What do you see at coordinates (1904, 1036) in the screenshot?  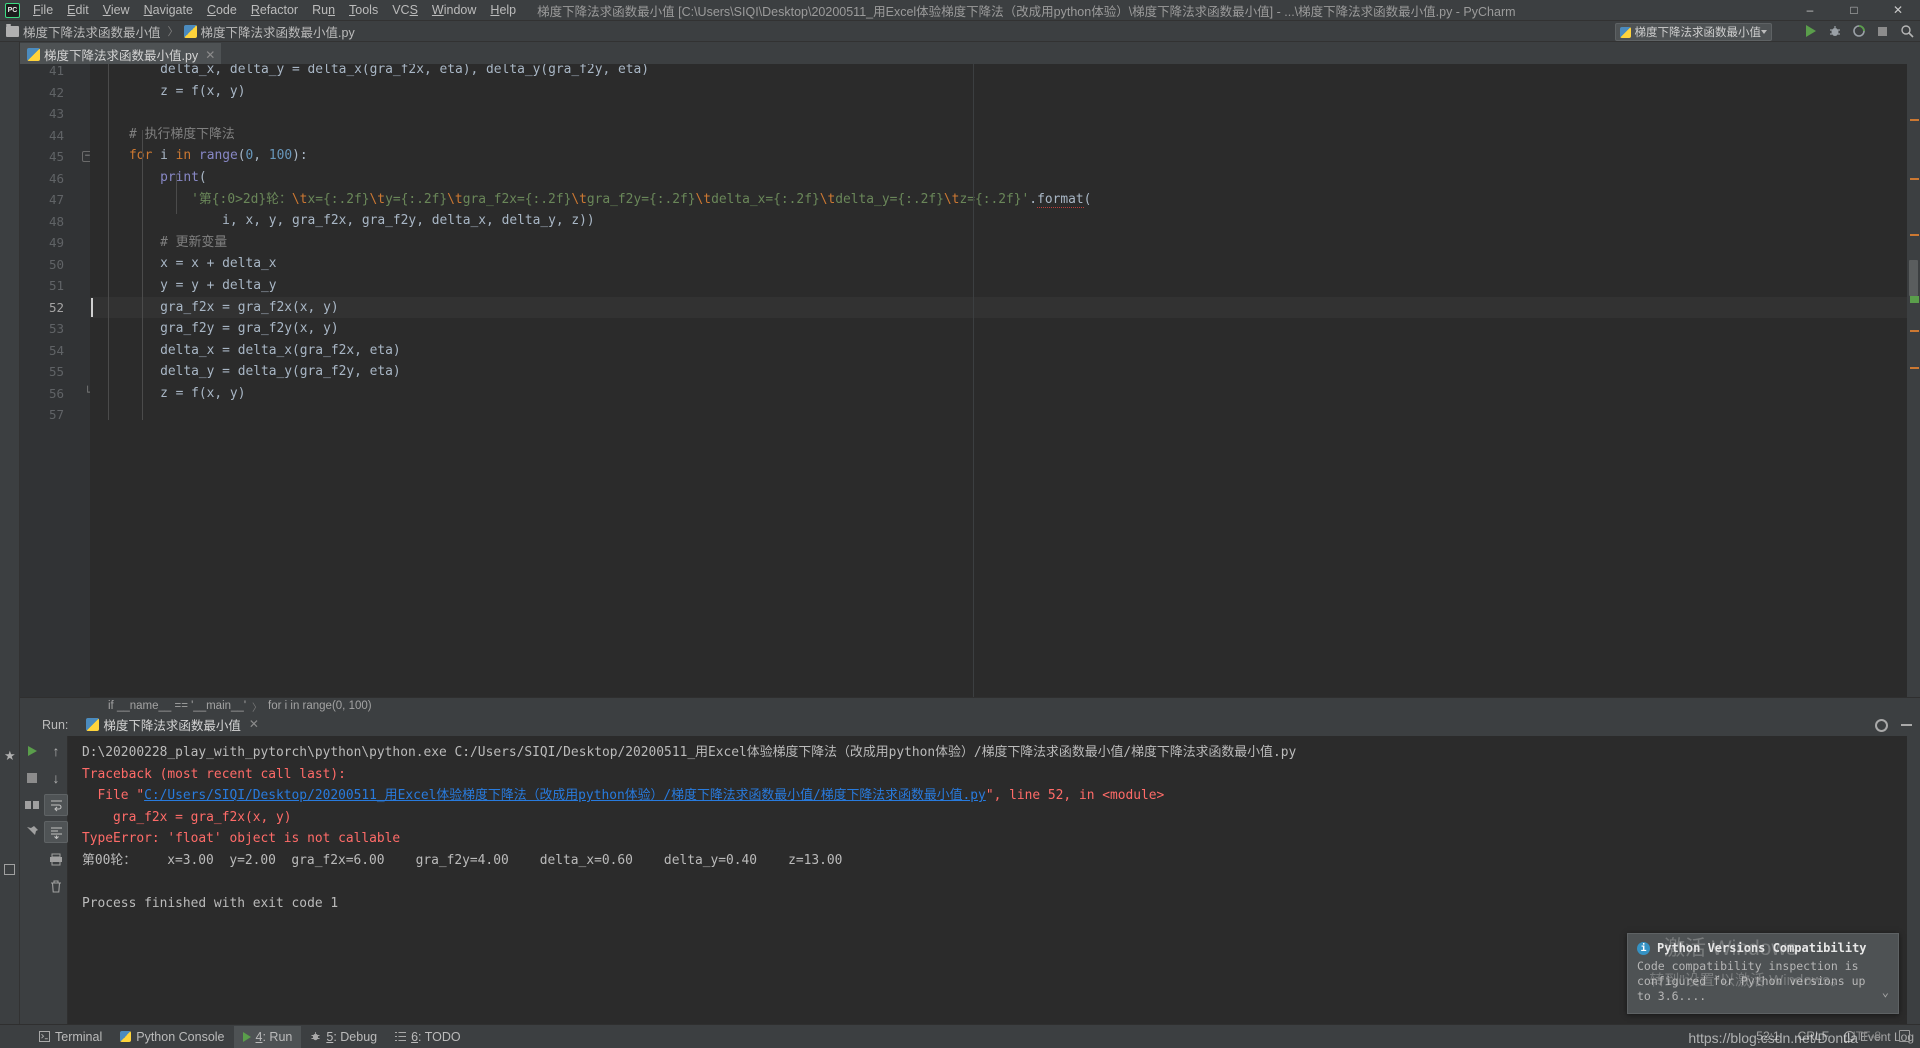 I see `lock-icon` at bounding box center [1904, 1036].